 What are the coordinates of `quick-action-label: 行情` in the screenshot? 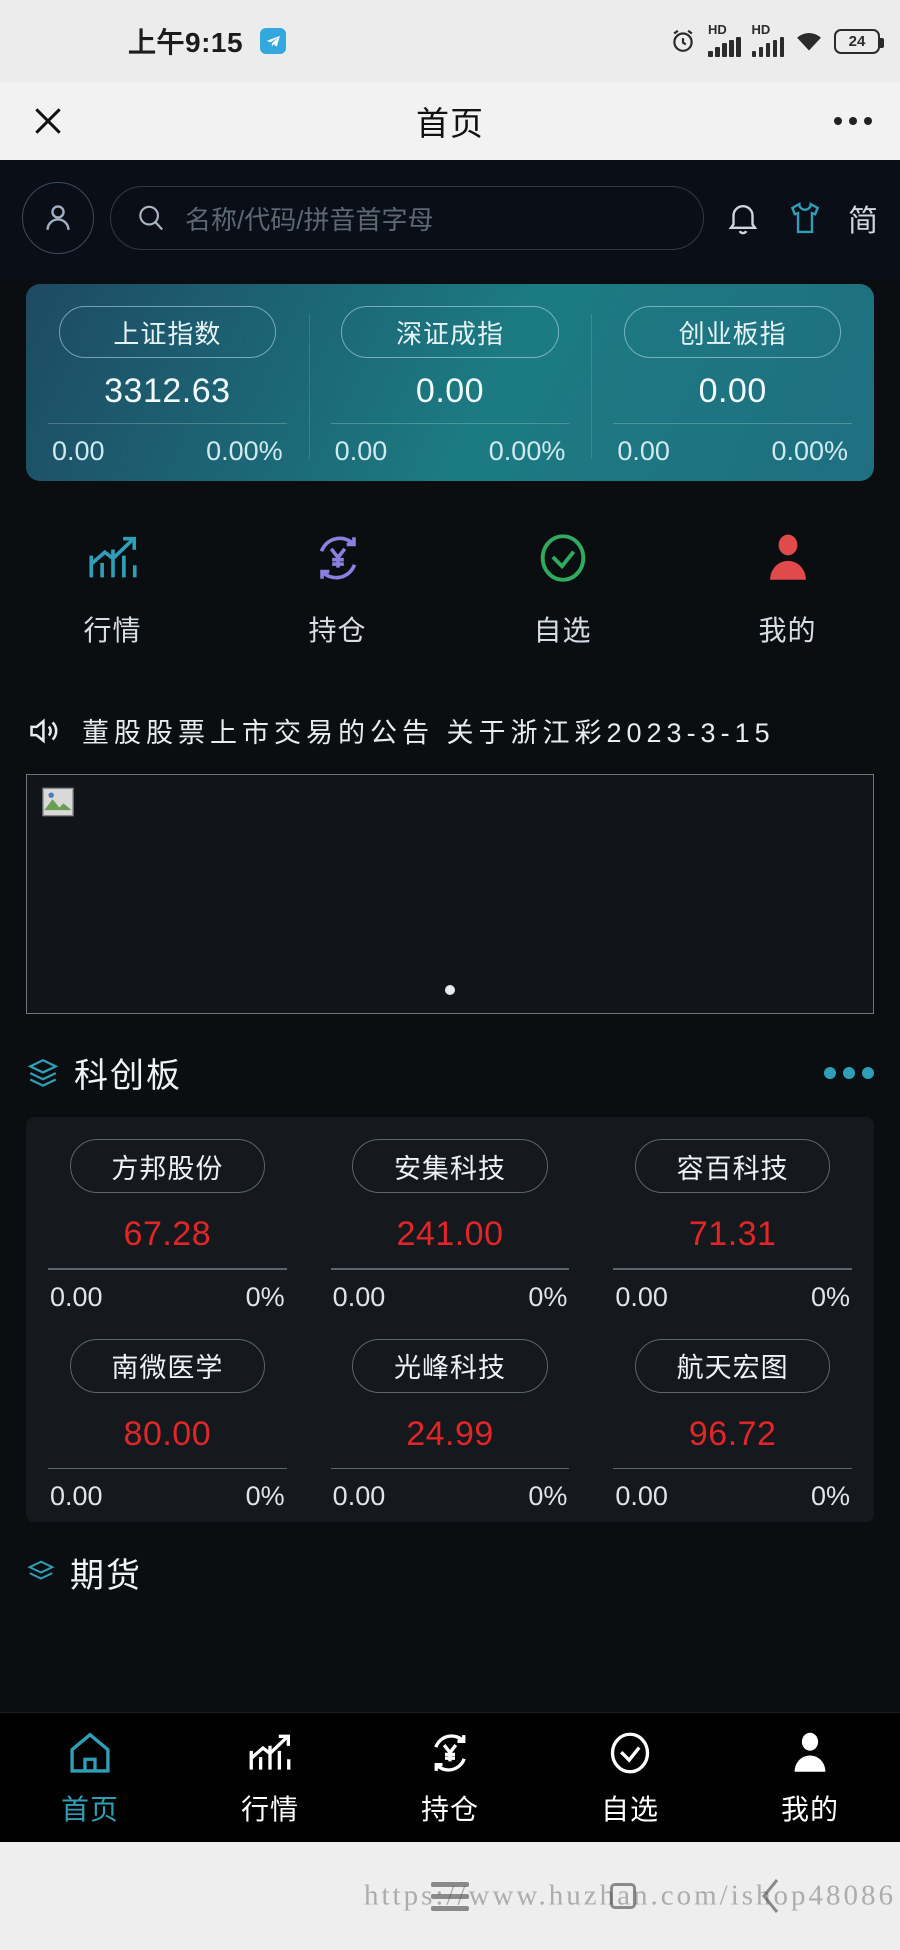 It's located at (112, 630).